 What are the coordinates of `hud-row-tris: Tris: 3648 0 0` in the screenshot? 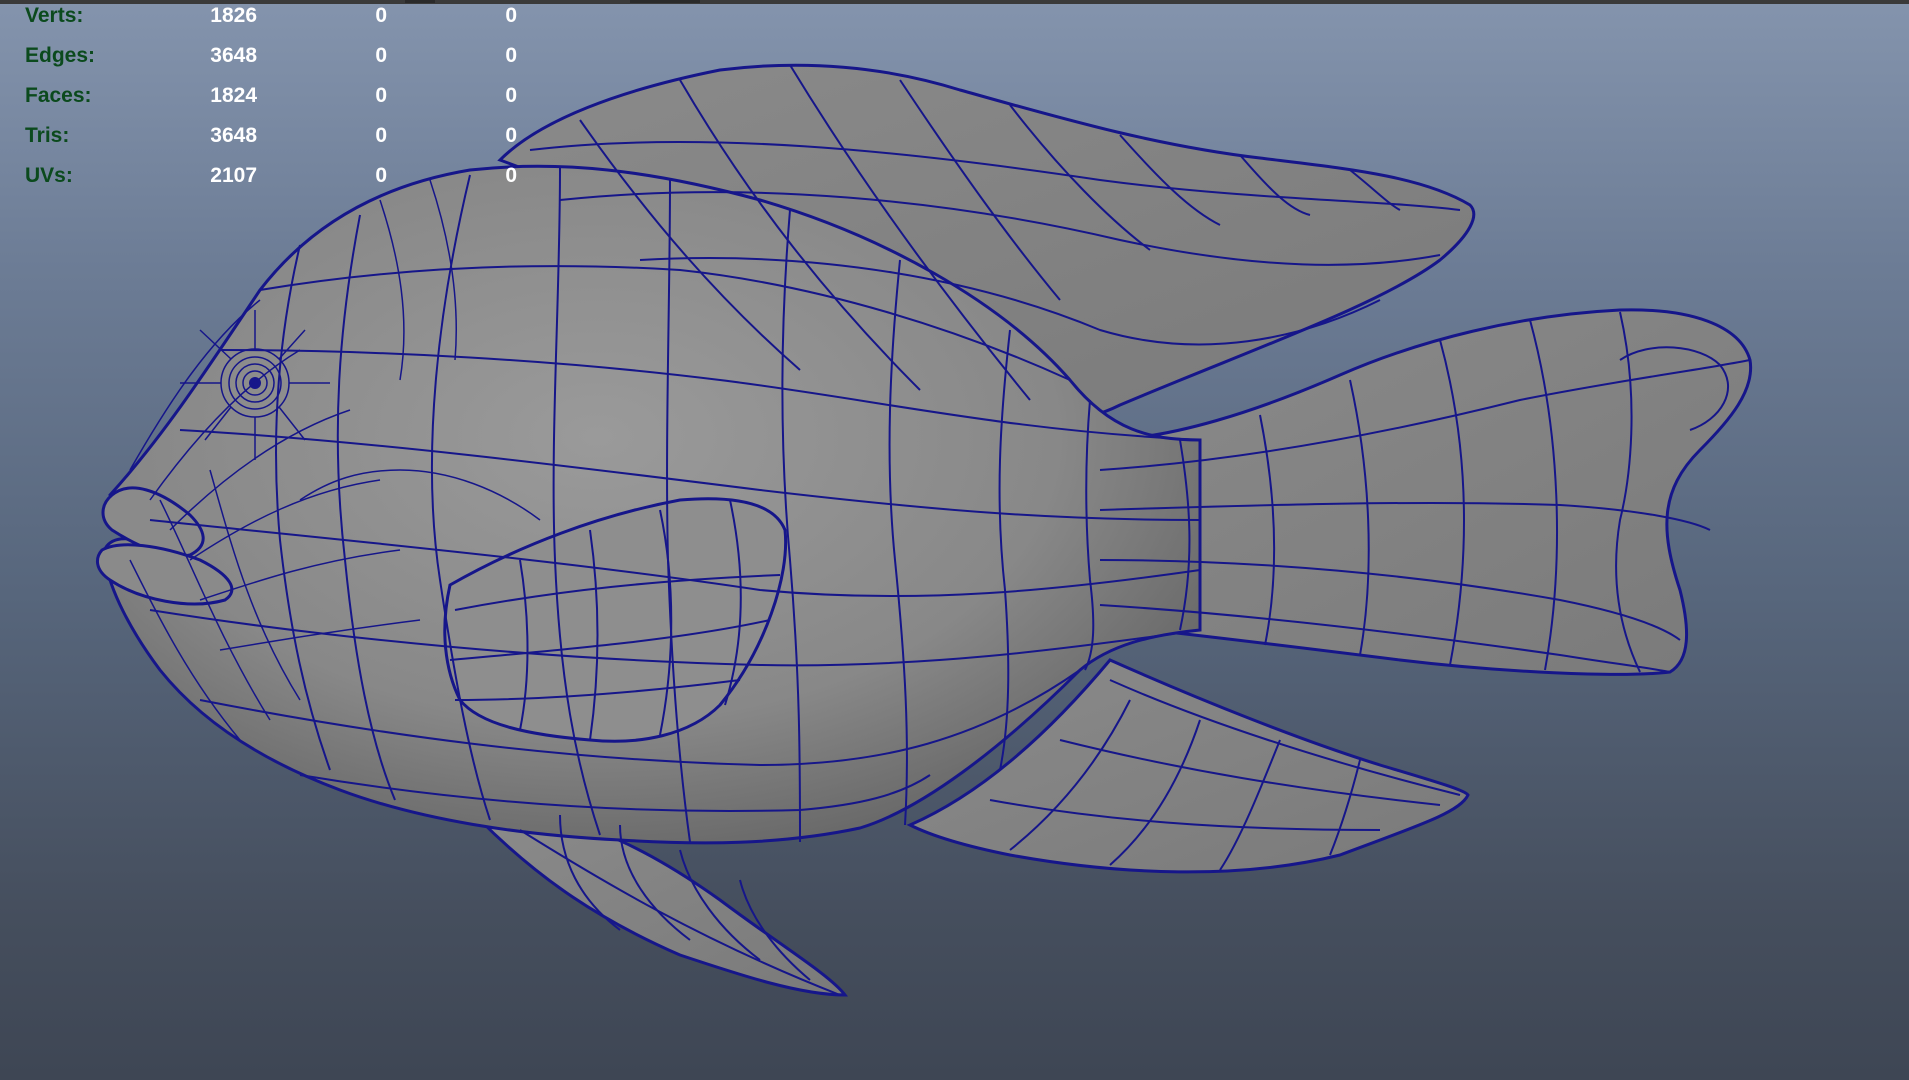 It's located at (280, 144).